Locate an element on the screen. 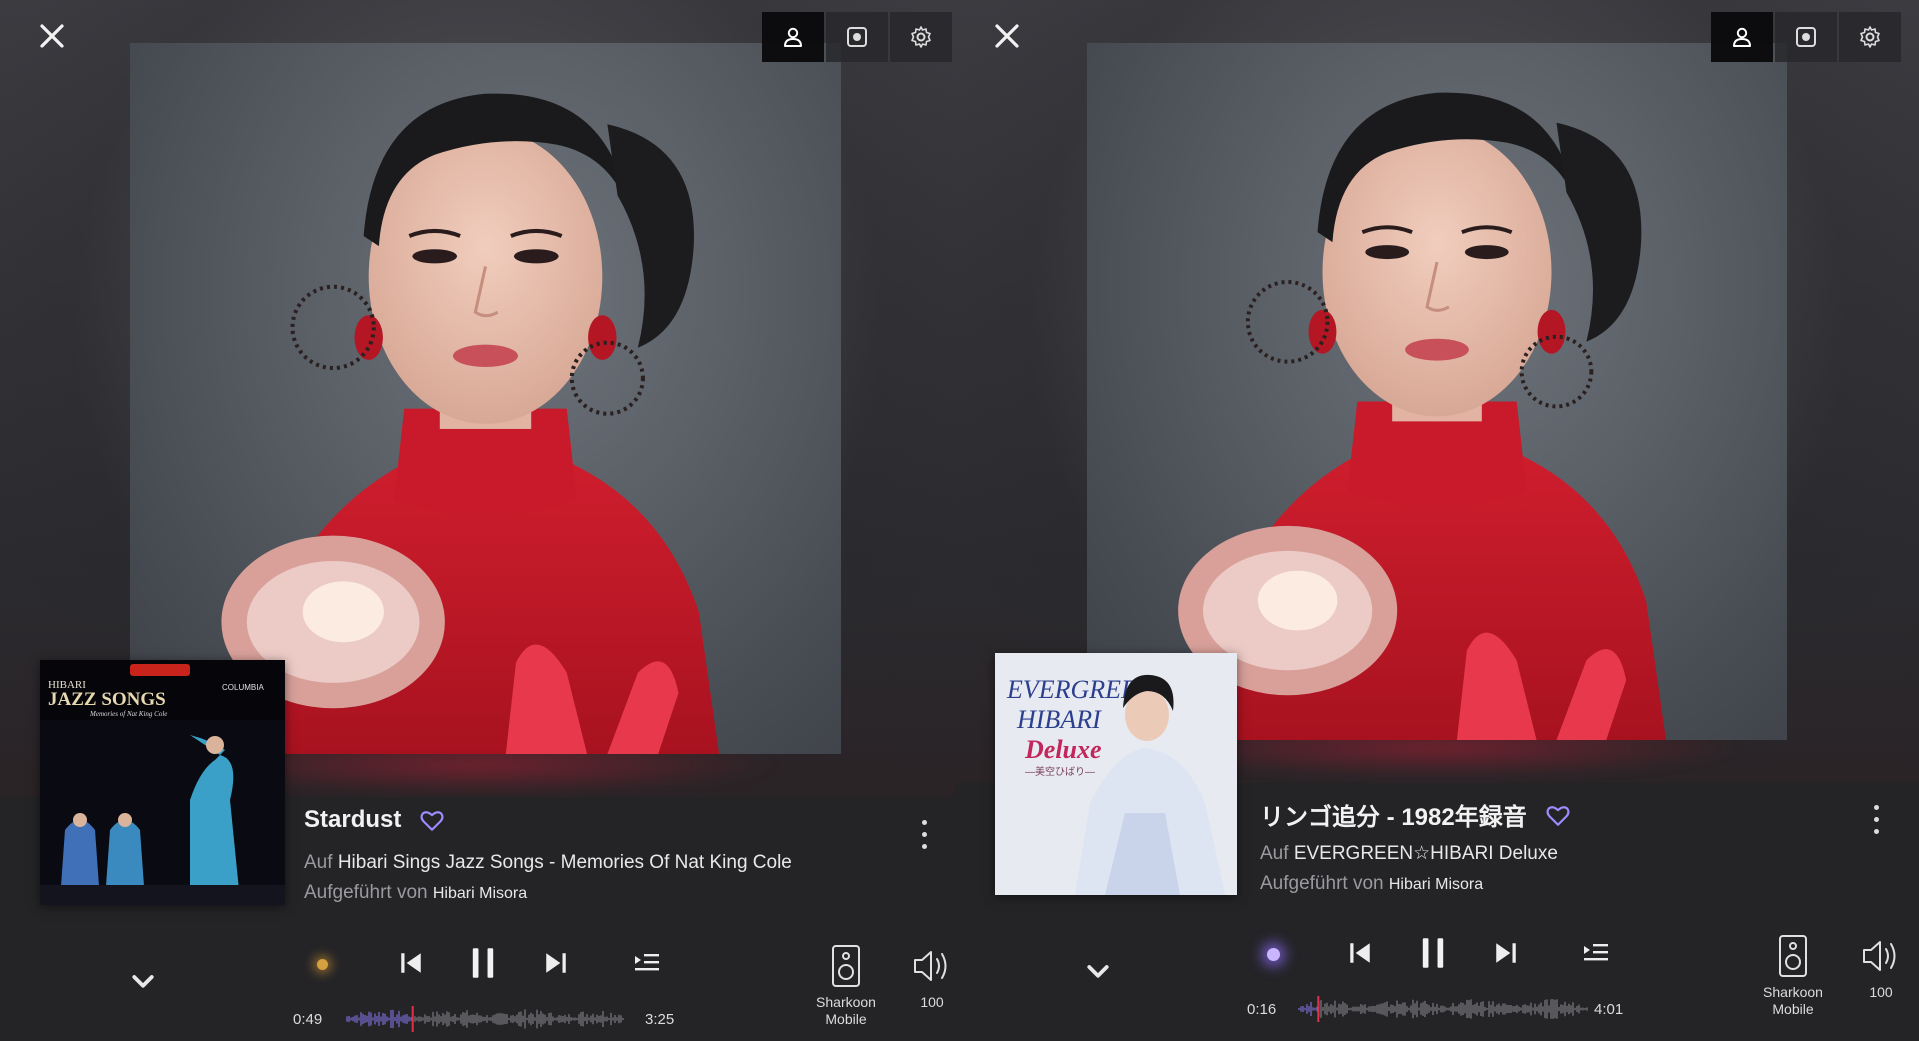  title-row: Stardust is located at coordinates (374, 820).